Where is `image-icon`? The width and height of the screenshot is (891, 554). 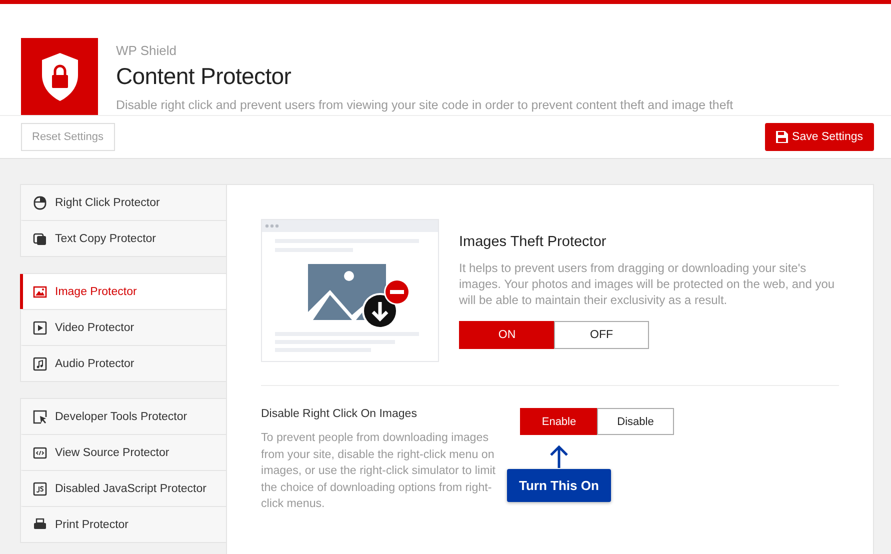
image-icon is located at coordinates (40, 291).